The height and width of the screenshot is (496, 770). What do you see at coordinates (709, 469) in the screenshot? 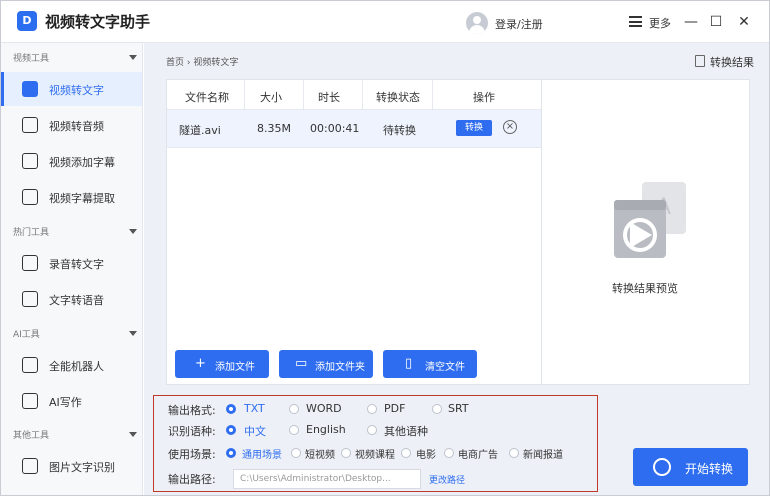
I see `start-convert-label: 开始转换` at bounding box center [709, 469].